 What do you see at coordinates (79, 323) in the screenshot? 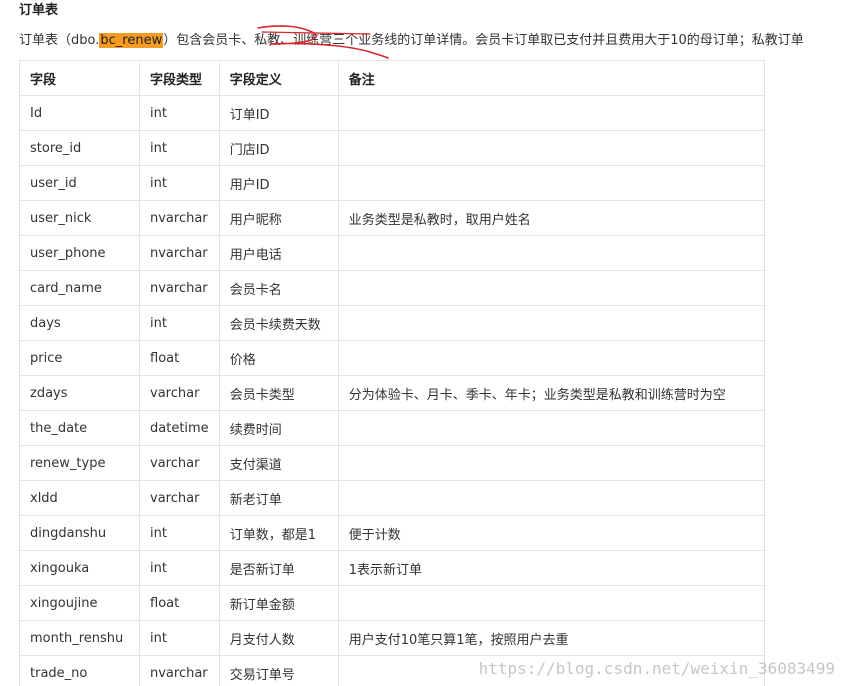
I see `cell-field: days` at bounding box center [79, 323].